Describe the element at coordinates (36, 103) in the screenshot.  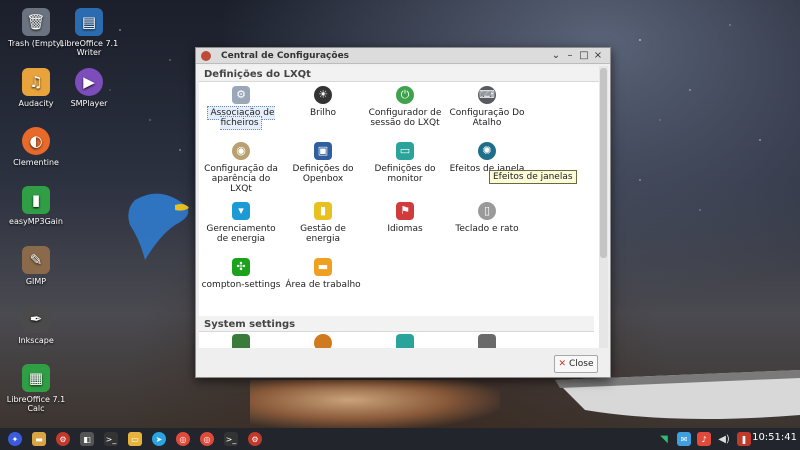
I see `desktop-icon-label: Audacity` at that location.